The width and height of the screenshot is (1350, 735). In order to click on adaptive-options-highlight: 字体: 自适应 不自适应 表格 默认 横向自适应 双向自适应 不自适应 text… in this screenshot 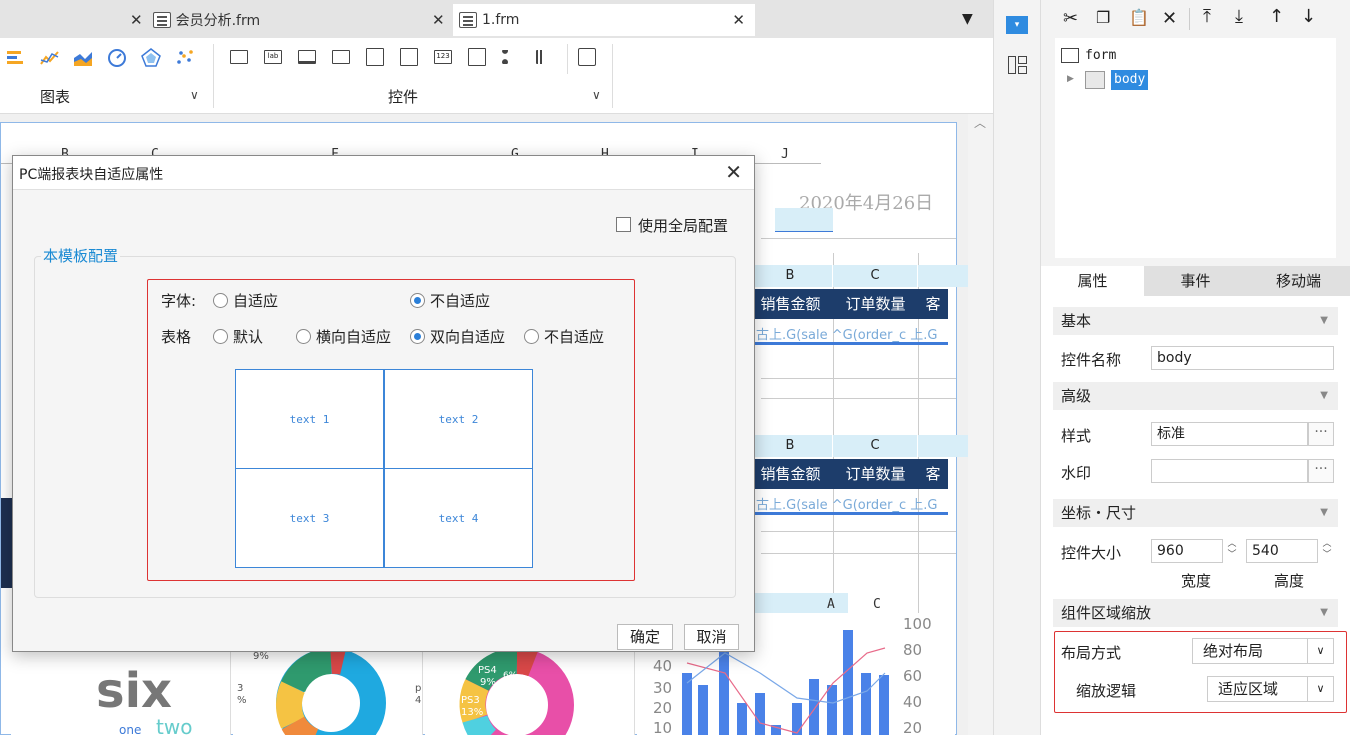, I will do `click(391, 430)`.